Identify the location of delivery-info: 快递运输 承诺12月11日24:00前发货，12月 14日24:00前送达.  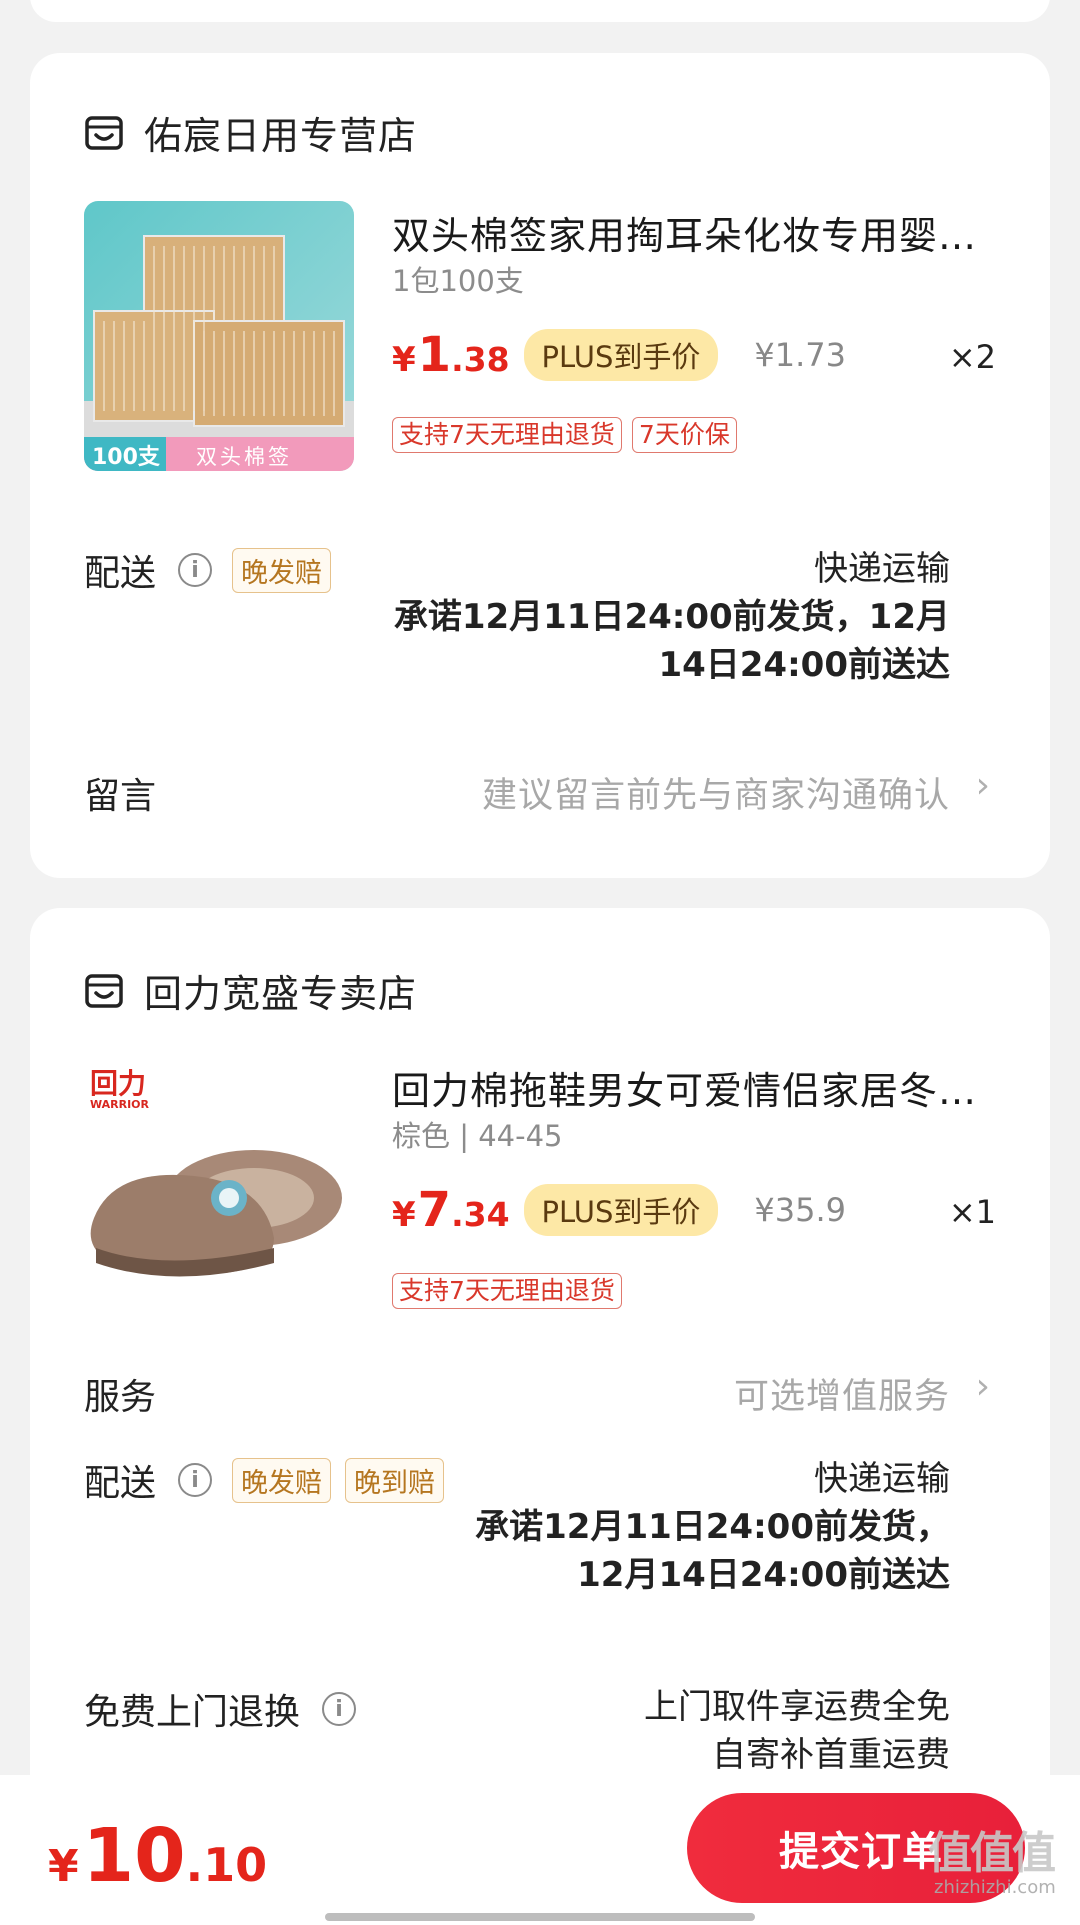
(672, 617).